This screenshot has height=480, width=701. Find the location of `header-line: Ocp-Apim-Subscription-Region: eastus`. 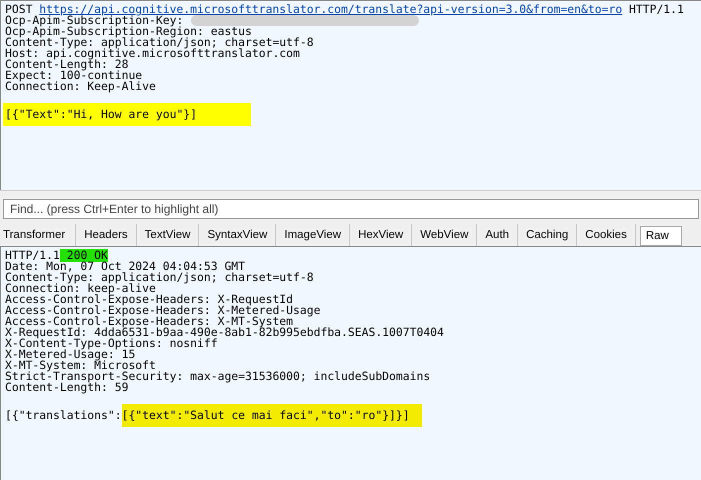

header-line: Ocp-Apim-Subscription-Region: eastus is located at coordinates (128, 31).